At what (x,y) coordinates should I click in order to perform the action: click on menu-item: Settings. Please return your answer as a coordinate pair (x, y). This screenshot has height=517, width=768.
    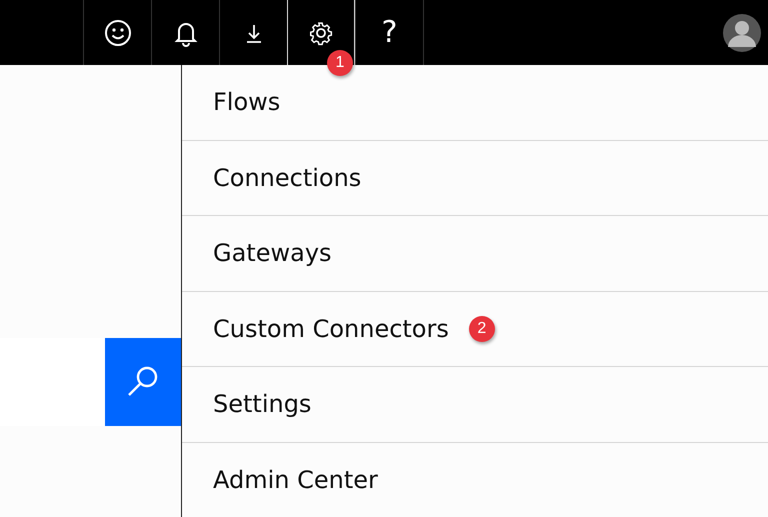
    Looking at the image, I should click on (475, 404).